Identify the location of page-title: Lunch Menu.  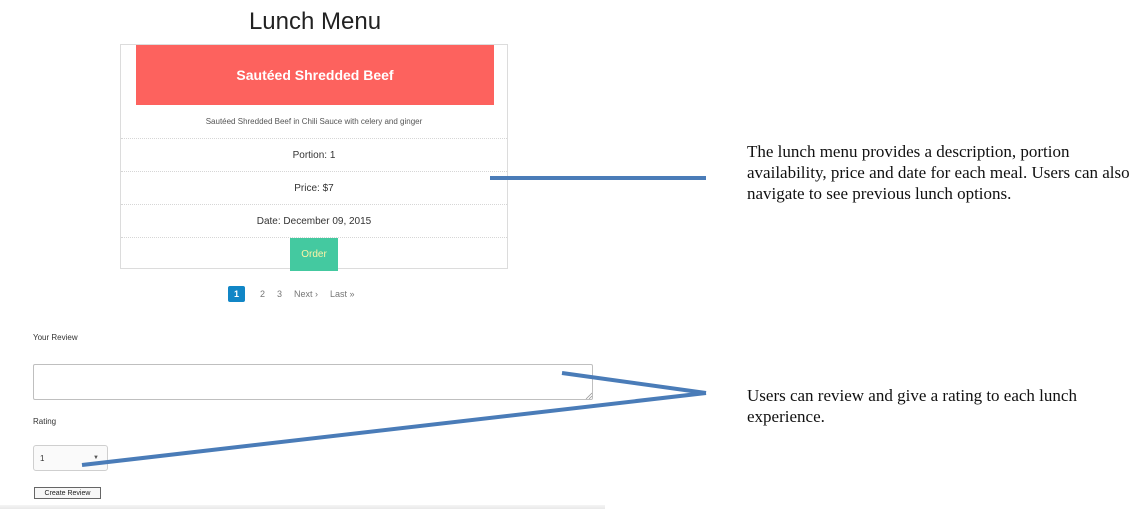
(315, 21).